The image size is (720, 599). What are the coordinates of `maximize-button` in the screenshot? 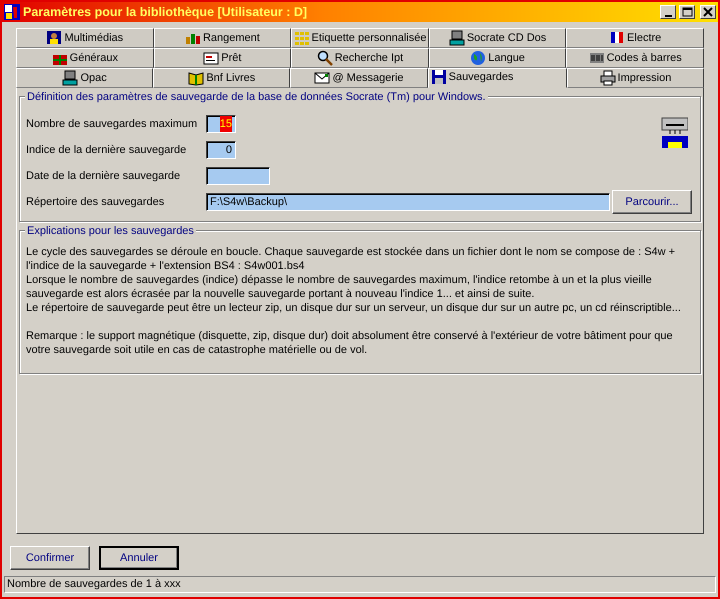 It's located at (687, 12).